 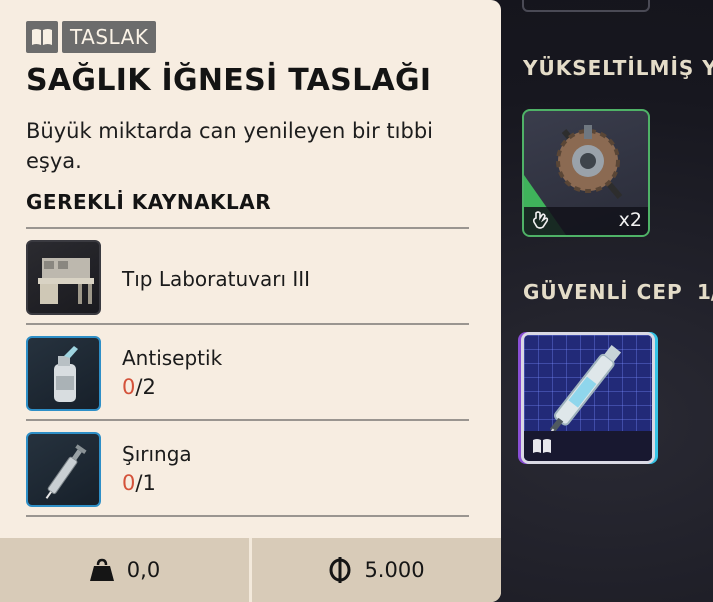 I want to click on weight-icon, so click(x=101, y=569).